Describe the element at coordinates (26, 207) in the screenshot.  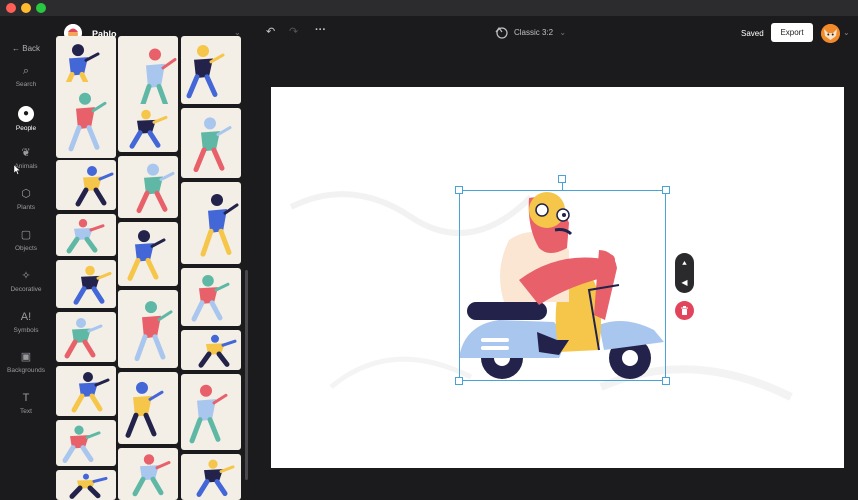
I see `sidebar-item-label: Plants` at that location.